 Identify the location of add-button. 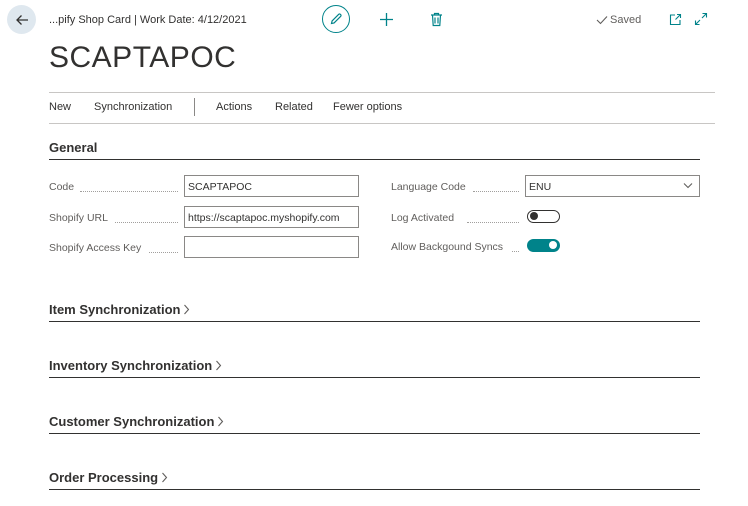
(386, 19).